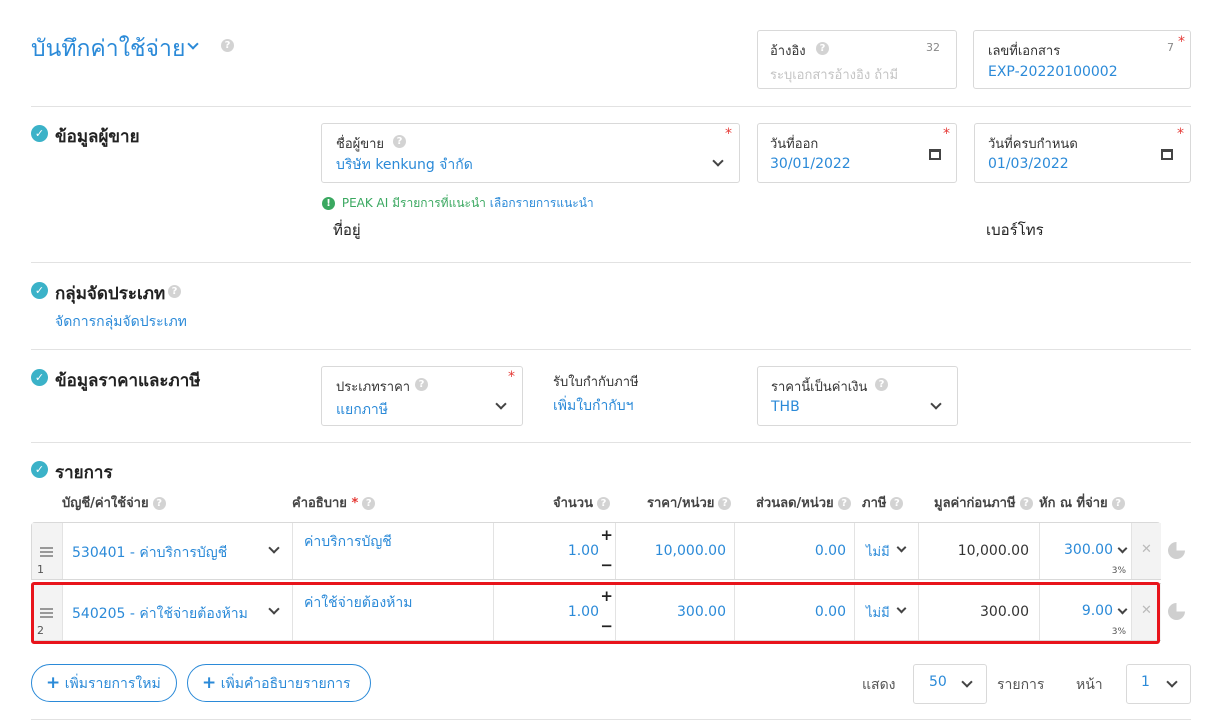  What do you see at coordinates (392, 612) in the screenshot?
I see `description-input: ค่าใช้จ่ายต้องห้าม` at bounding box center [392, 612].